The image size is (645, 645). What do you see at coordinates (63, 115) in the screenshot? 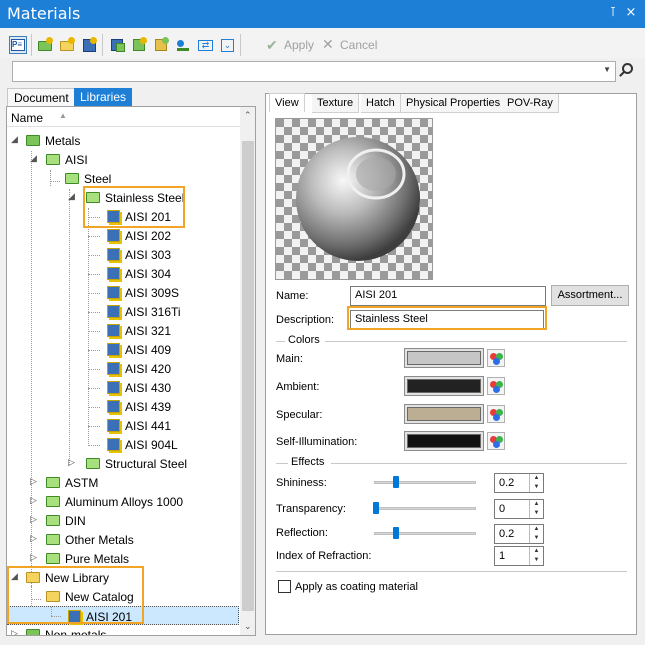
I see `sort-arrow-icon: ▲` at bounding box center [63, 115].